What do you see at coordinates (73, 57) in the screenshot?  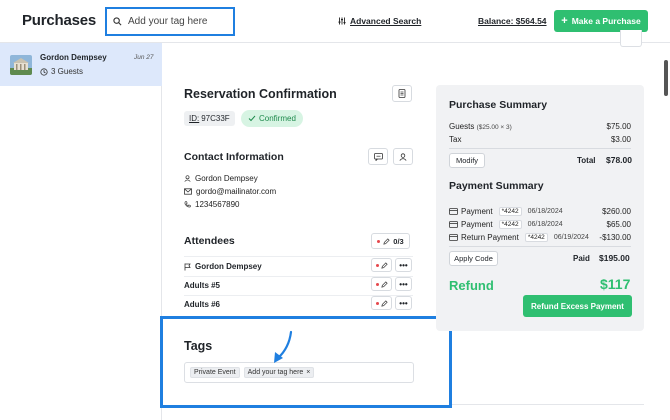 I see `sidebar-item-name: Gordon Dempsey` at bounding box center [73, 57].